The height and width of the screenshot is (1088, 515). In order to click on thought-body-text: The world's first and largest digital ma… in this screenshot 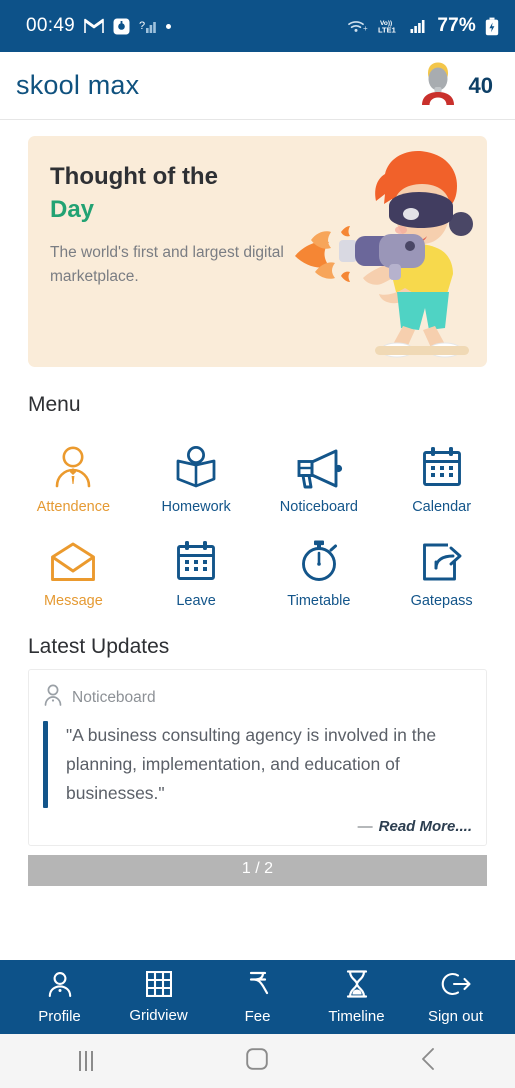, I will do `click(167, 265)`.